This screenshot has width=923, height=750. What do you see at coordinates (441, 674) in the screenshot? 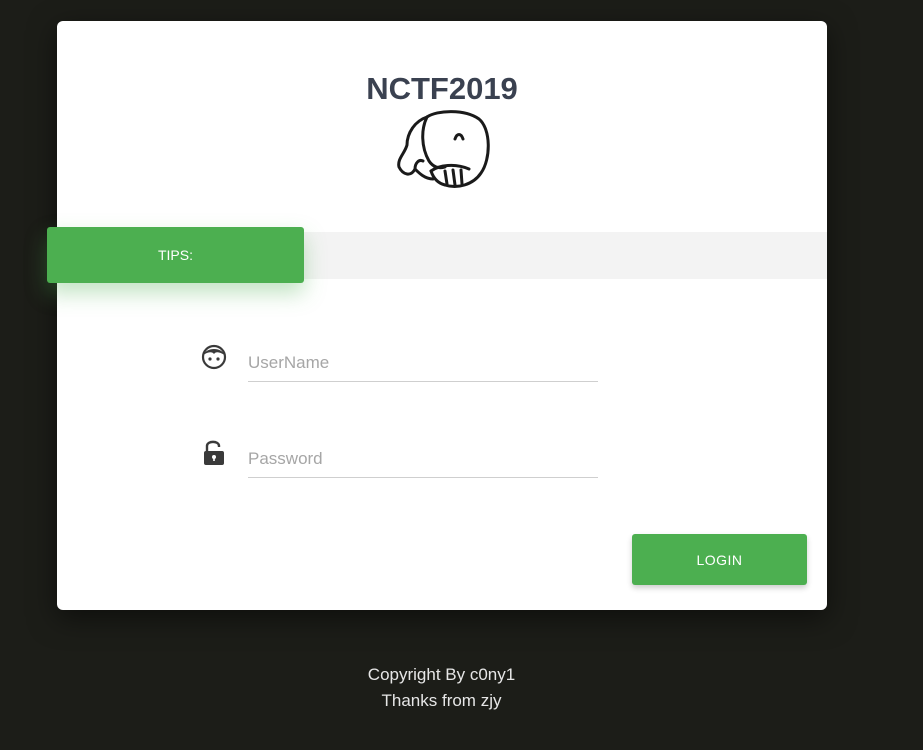
I see `copyright-text: Copyright By c0ny1` at bounding box center [441, 674].